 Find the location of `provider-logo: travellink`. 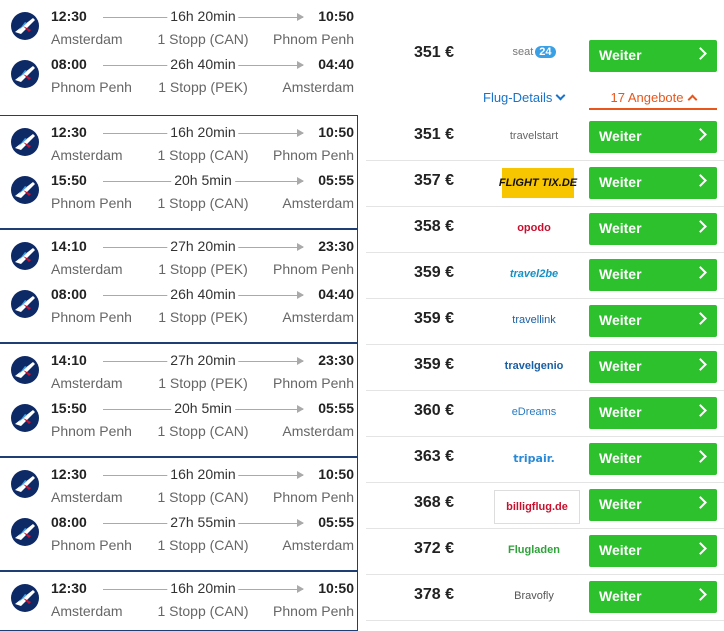

provider-logo: travellink is located at coordinates (534, 320).